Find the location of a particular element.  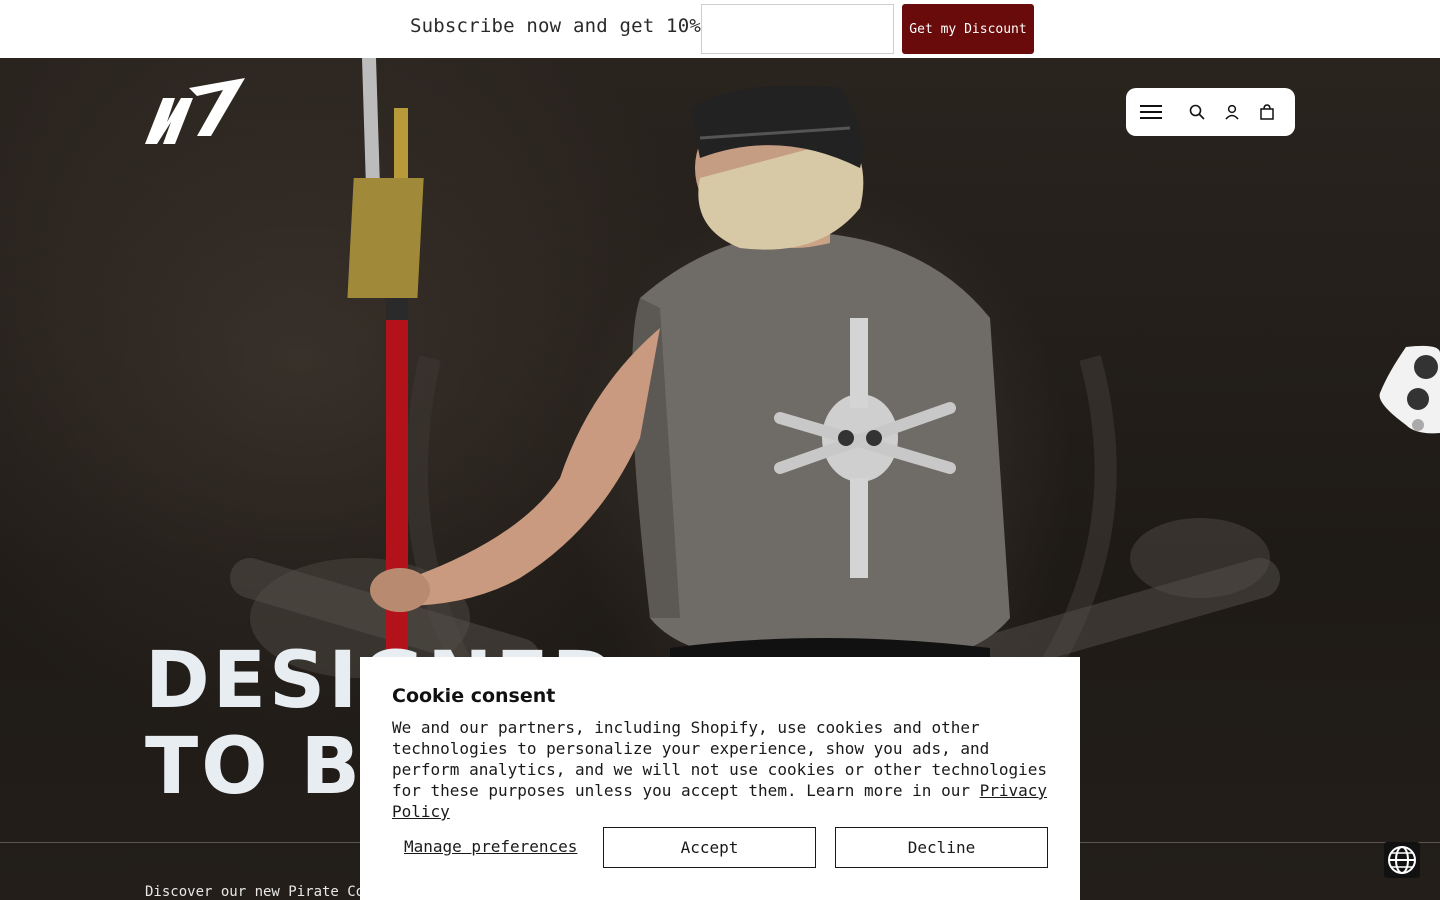

side-widget-icon is located at coordinates (1408, 389).